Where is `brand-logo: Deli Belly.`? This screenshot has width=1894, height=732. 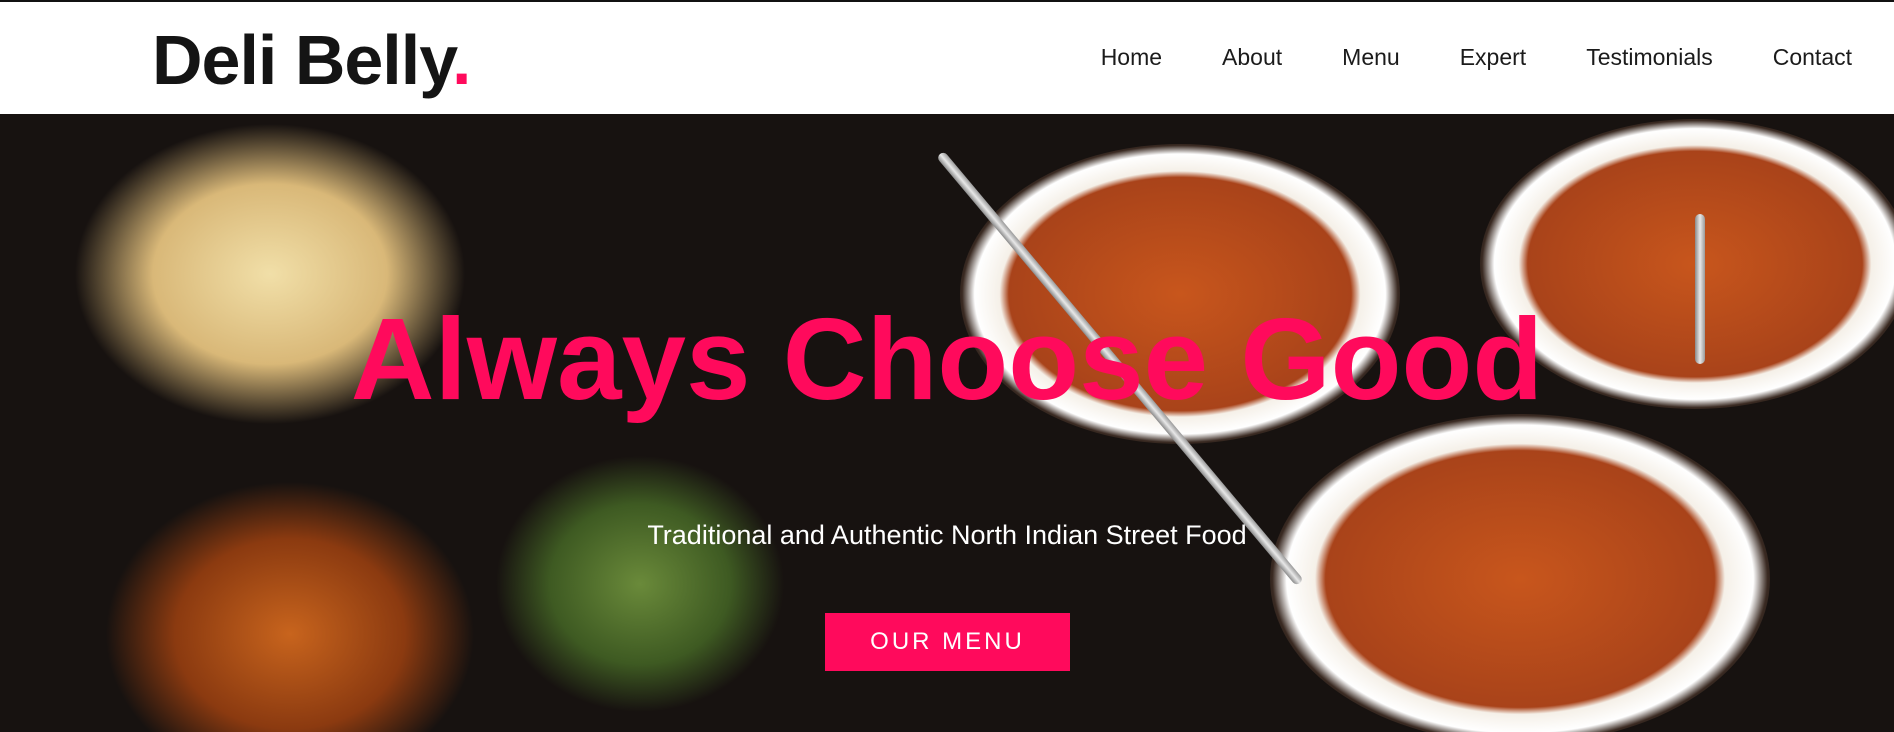
brand-logo: Deli Belly. is located at coordinates (311, 60).